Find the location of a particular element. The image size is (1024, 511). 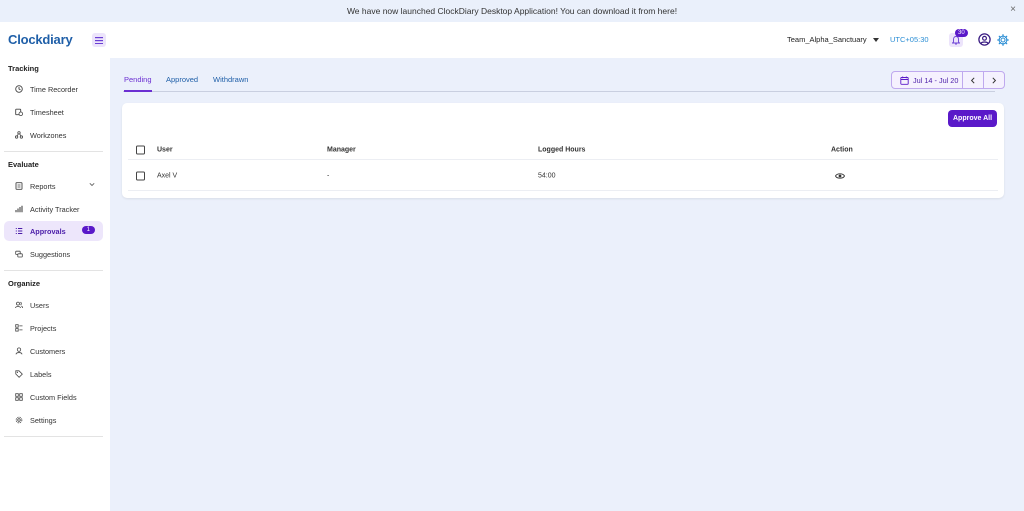

date-range-label: Jul 14 - Jul 20 is located at coordinates (936, 80).